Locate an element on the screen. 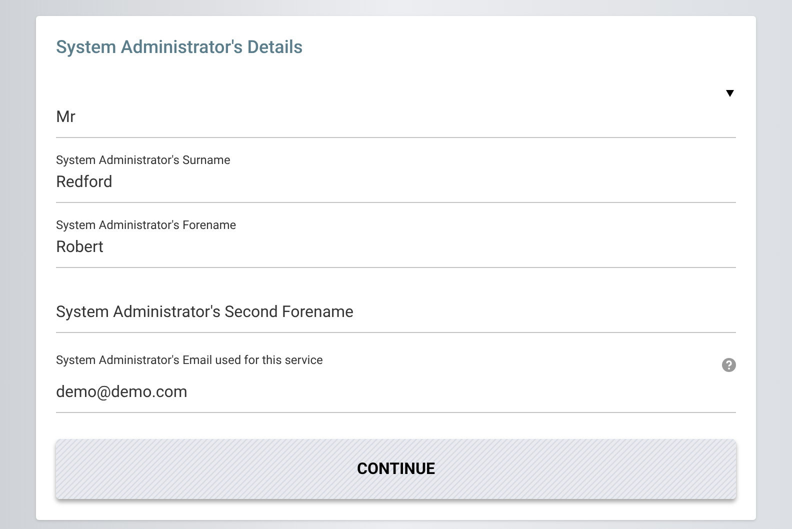  caret-icon is located at coordinates (730, 93).